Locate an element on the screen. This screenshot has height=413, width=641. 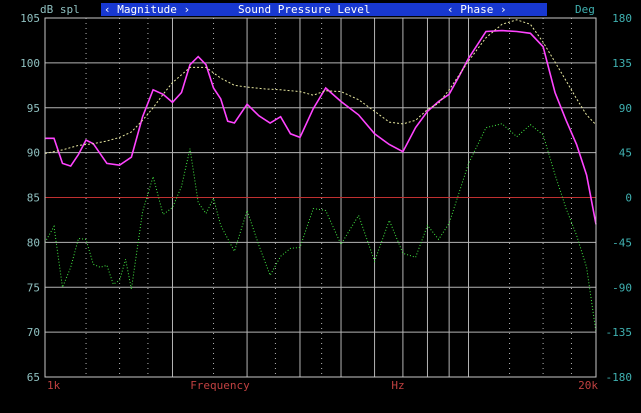
left-tick-label: 70 is located at coordinates (33, 332).